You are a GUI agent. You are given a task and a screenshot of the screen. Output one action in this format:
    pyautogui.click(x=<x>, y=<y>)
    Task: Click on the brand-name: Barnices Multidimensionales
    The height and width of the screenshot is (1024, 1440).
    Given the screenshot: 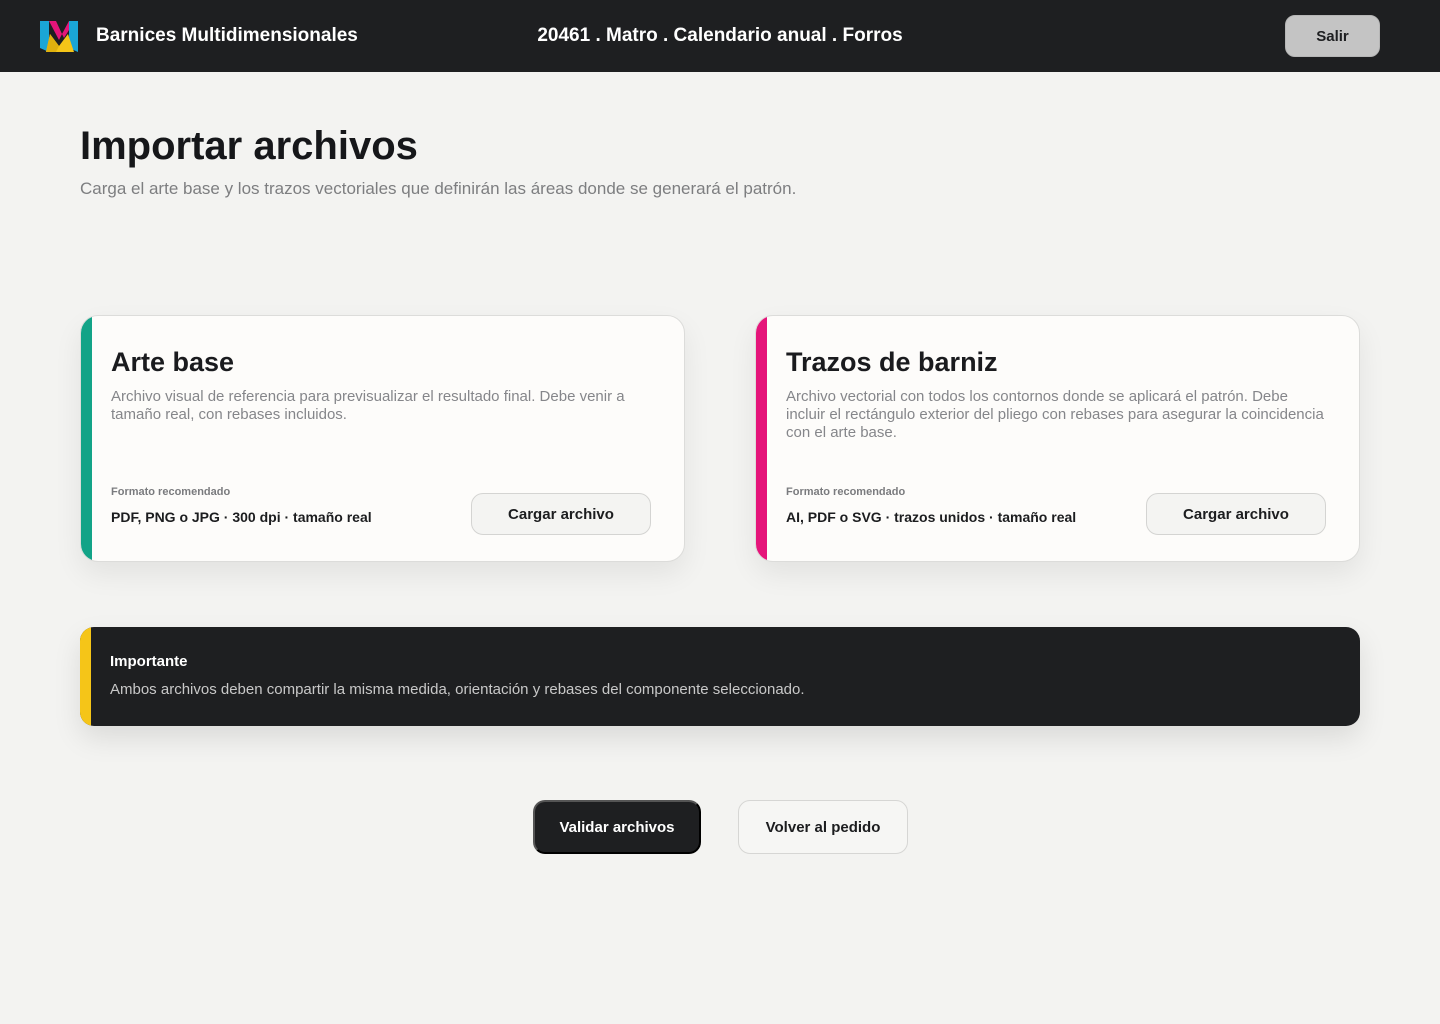 What is the action you would take?
    pyautogui.click(x=227, y=35)
    